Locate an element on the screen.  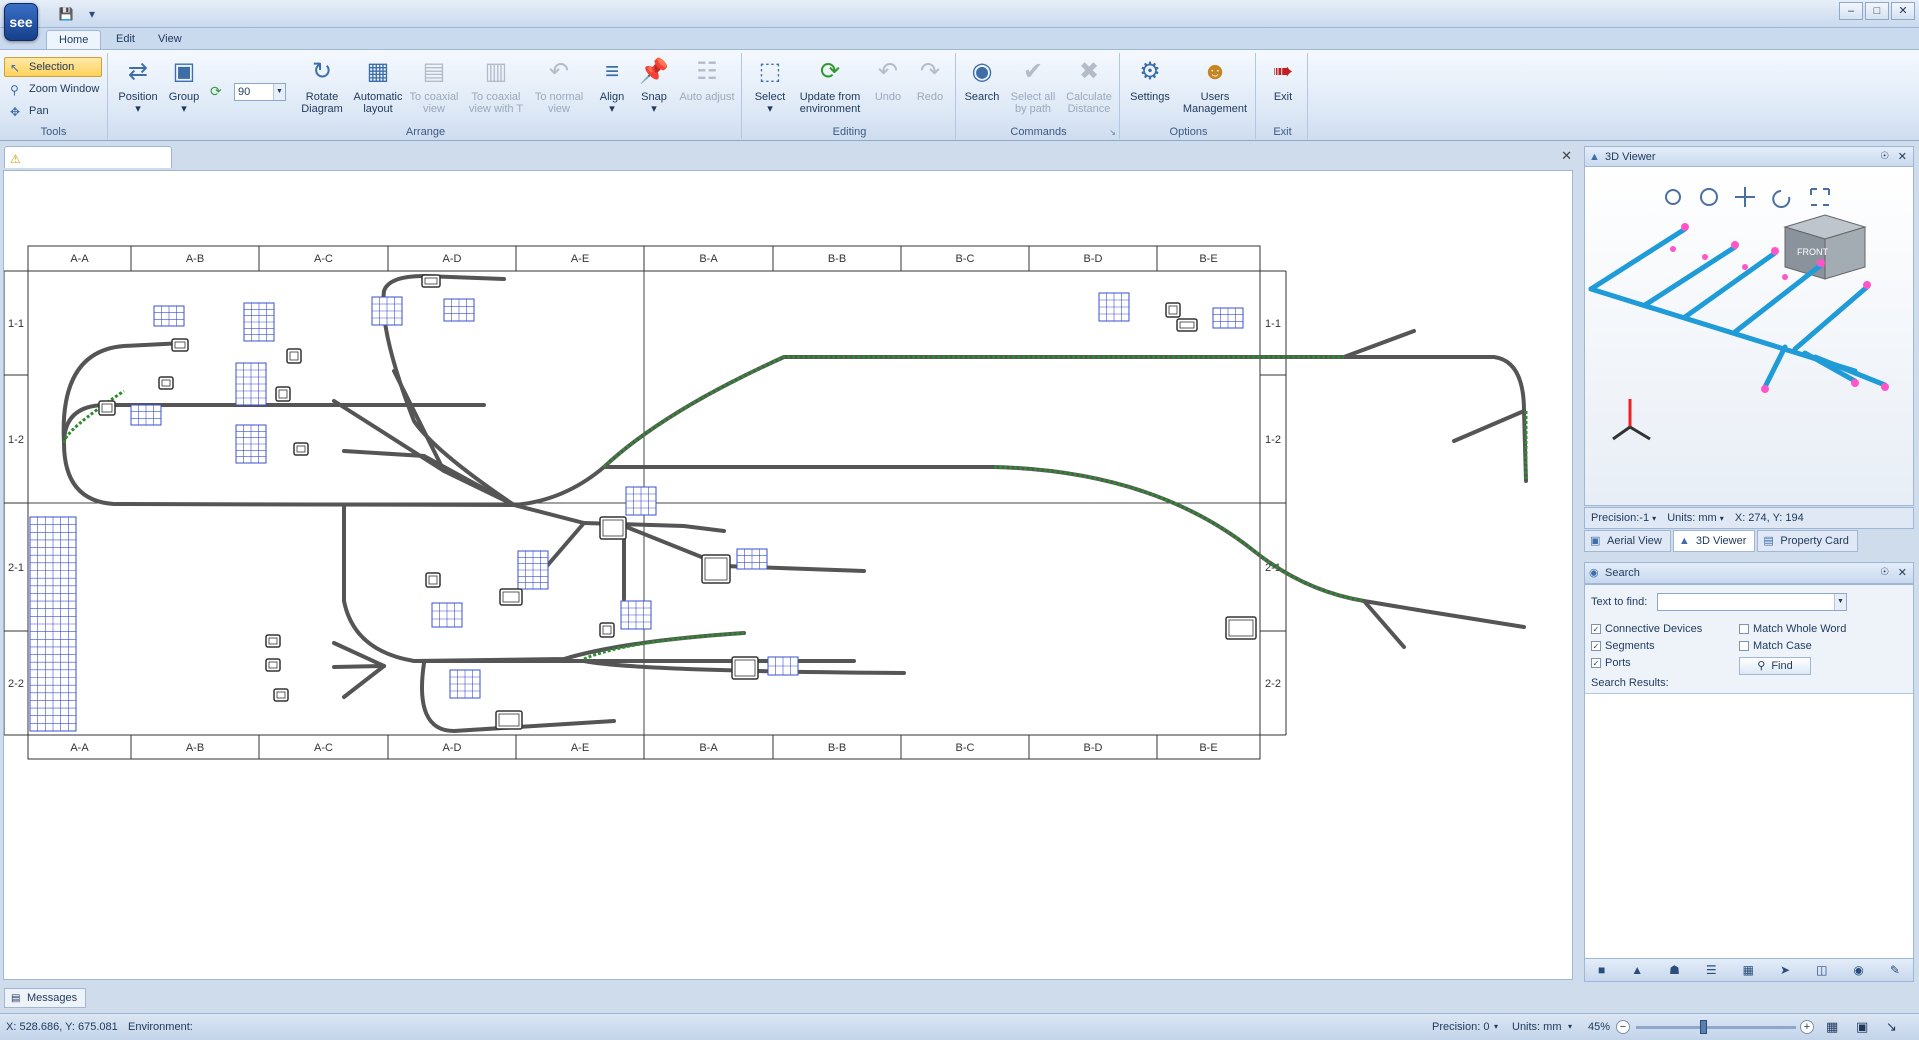
update-environment-button: ⟳ Update from environment is located at coordinates (830, 85).